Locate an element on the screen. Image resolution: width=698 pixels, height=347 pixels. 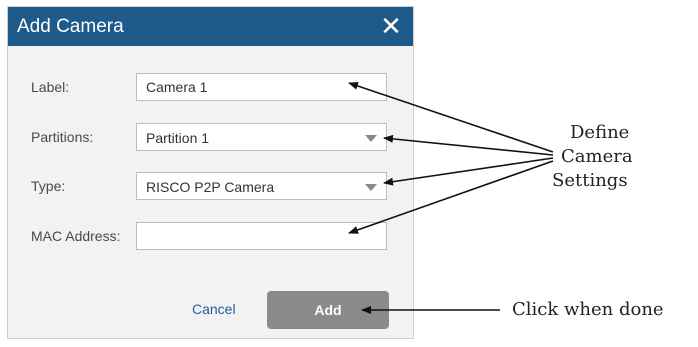
partitions-selected-value: Partition 1 is located at coordinates (178, 138).